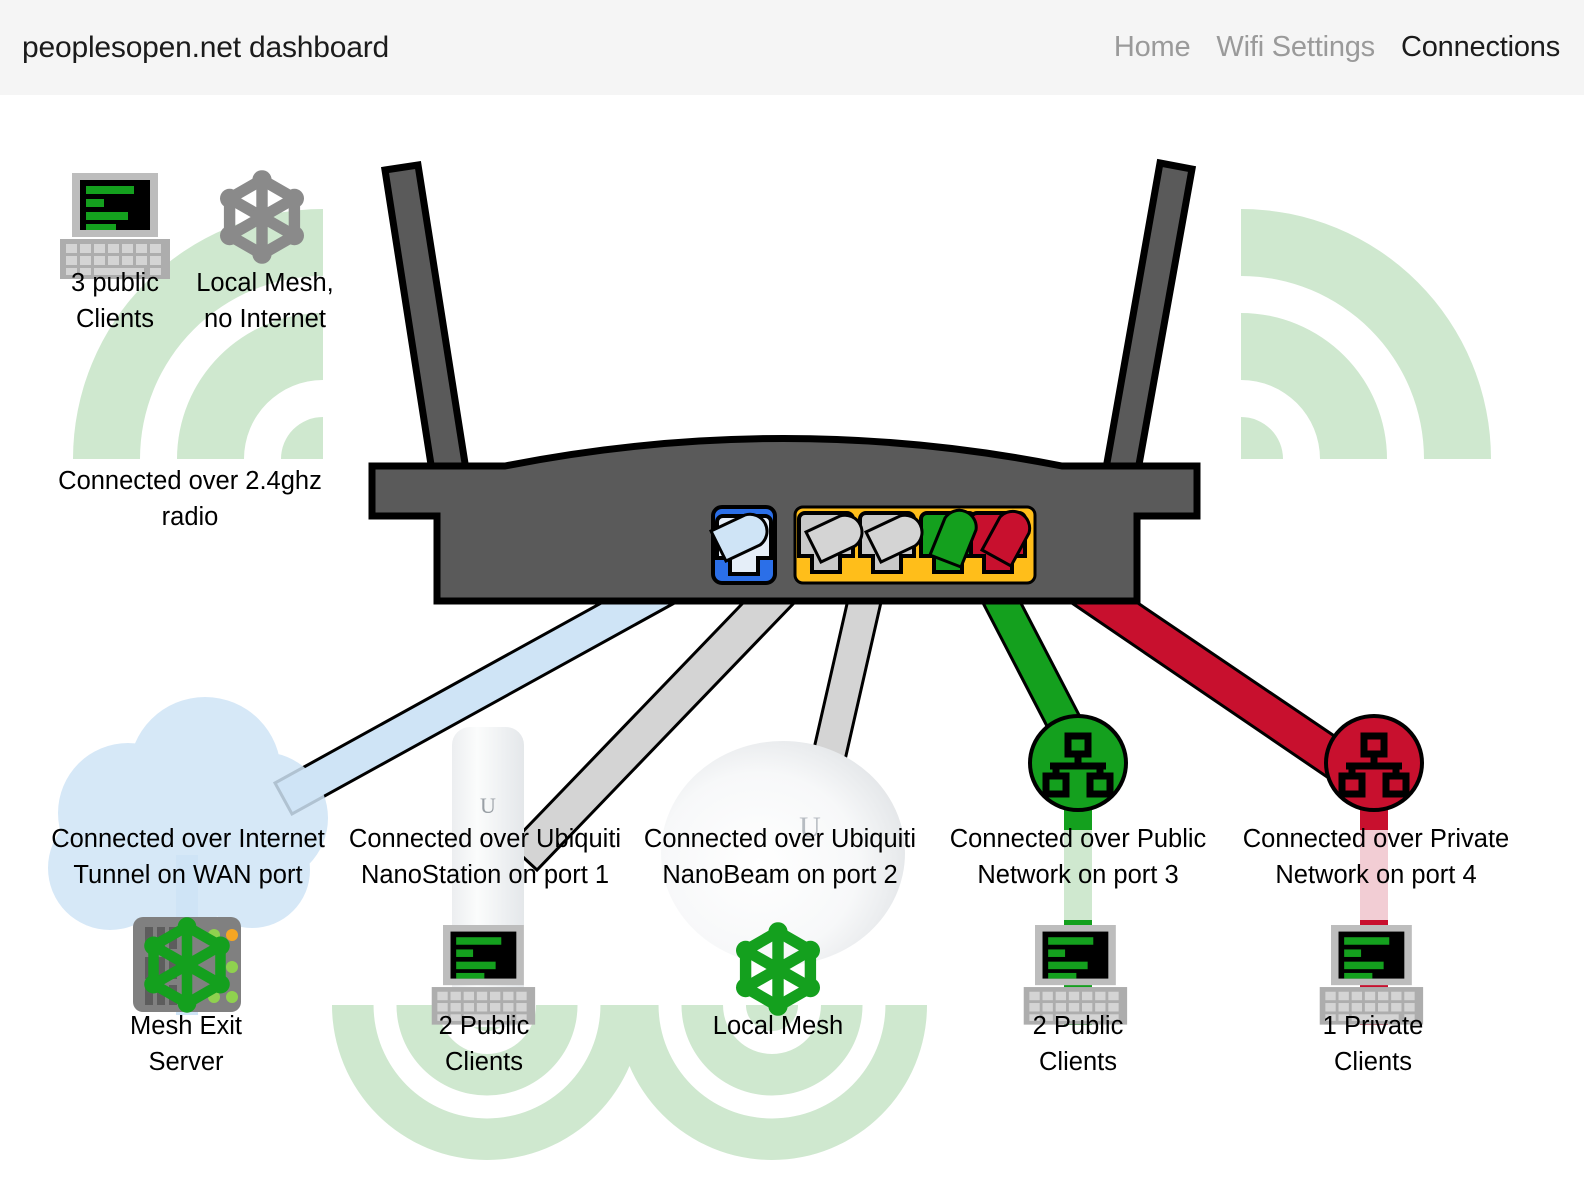 The height and width of the screenshot is (1200, 1584). Describe the element at coordinates (1078, 763) in the screenshot. I see `public-network-node-icon` at that location.